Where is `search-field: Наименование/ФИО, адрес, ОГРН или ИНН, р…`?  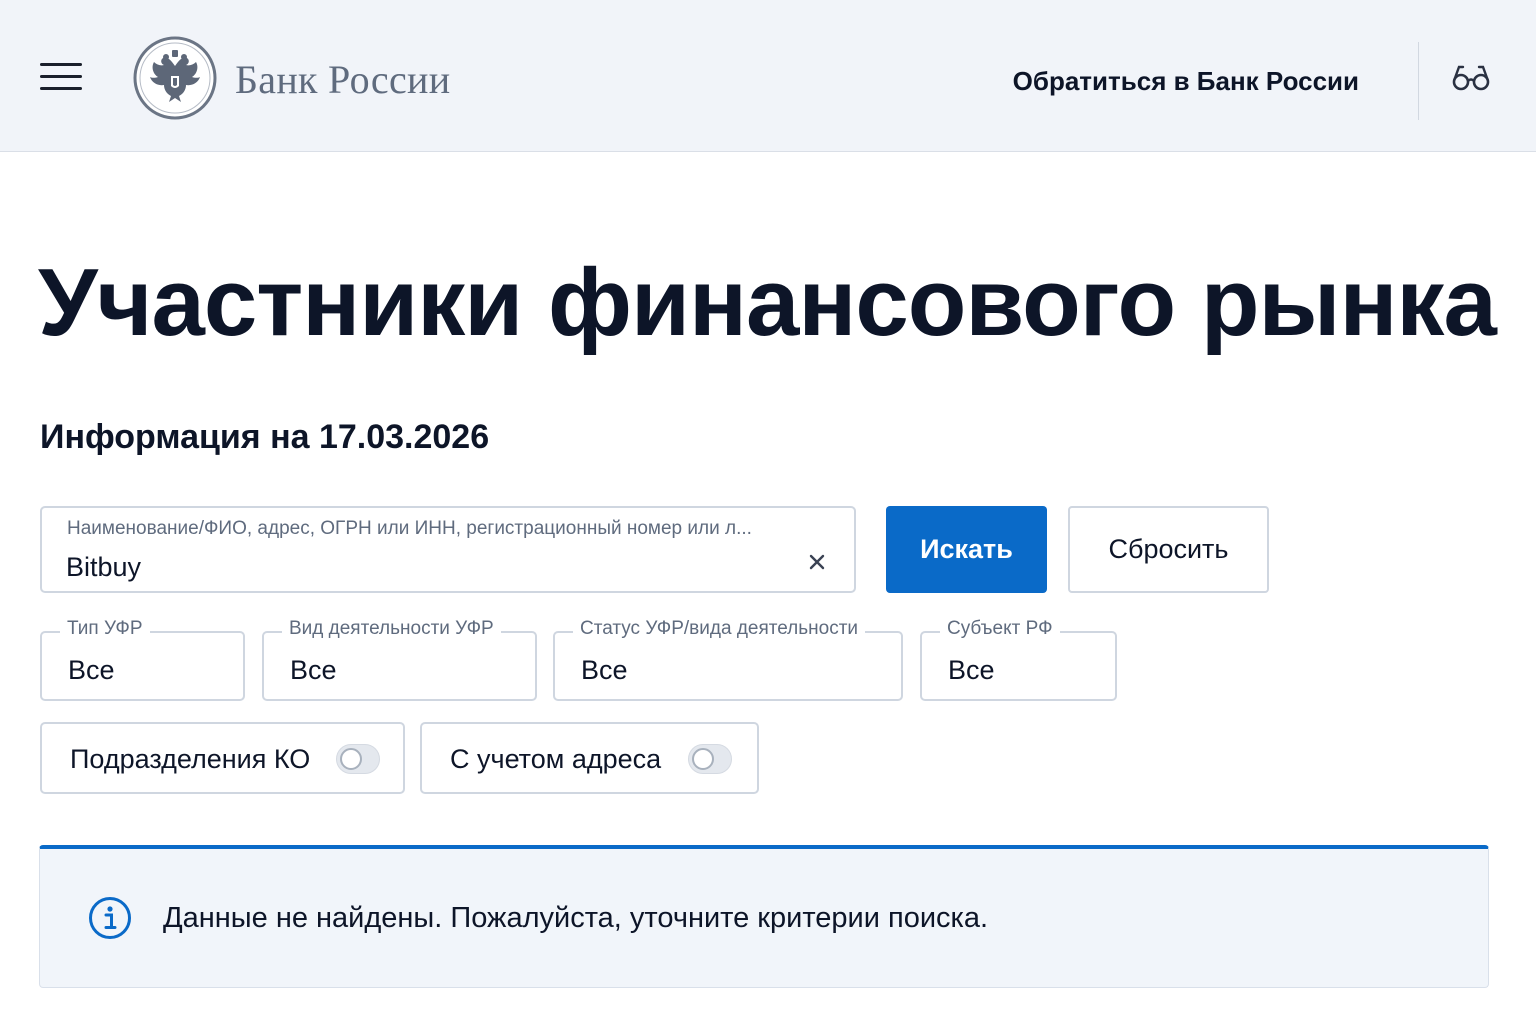
search-field: Наименование/ФИО, адрес, ОГРН или ИНН, р… is located at coordinates (448, 549).